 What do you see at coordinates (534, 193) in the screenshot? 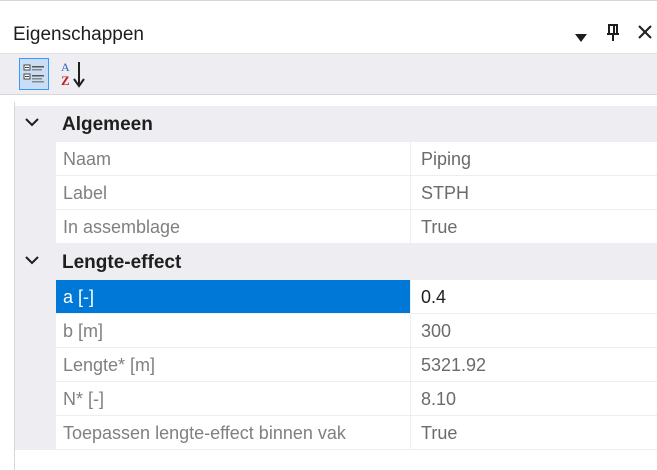
I see `property-value: STPH` at bounding box center [534, 193].